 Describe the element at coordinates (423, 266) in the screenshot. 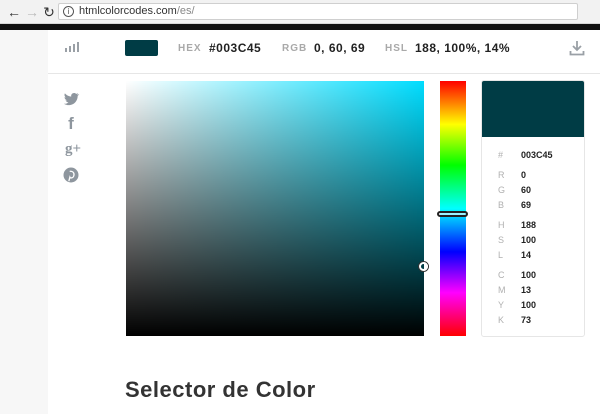

I see `saturation-value-handle` at that location.